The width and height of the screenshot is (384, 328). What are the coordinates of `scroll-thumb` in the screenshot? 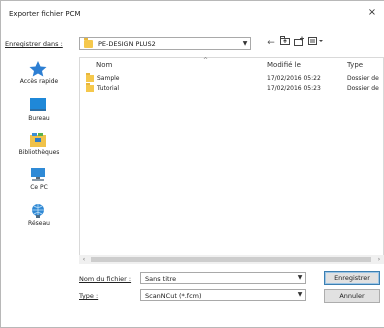 It's located at (231, 259).